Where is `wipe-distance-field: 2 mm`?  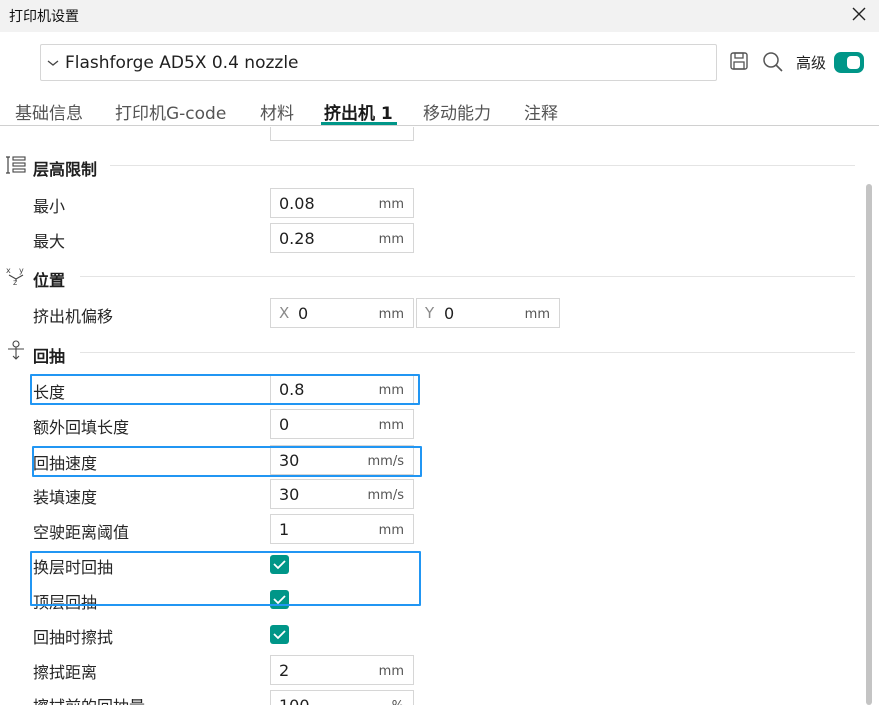
wipe-distance-field: 2 mm is located at coordinates (342, 670).